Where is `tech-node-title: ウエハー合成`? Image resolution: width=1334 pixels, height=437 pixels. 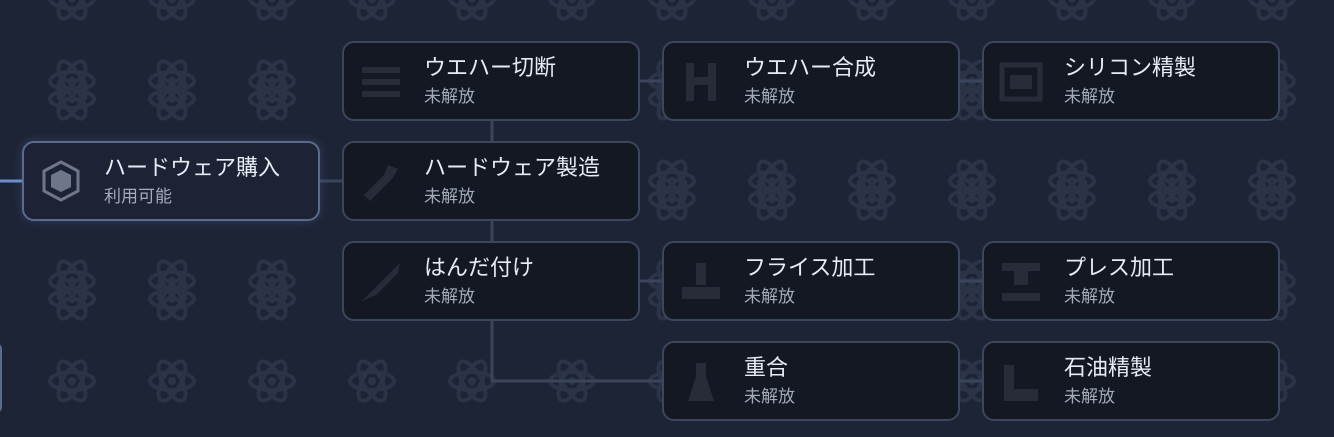
tech-node-title: ウエハー合成 is located at coordinates (810, 68).